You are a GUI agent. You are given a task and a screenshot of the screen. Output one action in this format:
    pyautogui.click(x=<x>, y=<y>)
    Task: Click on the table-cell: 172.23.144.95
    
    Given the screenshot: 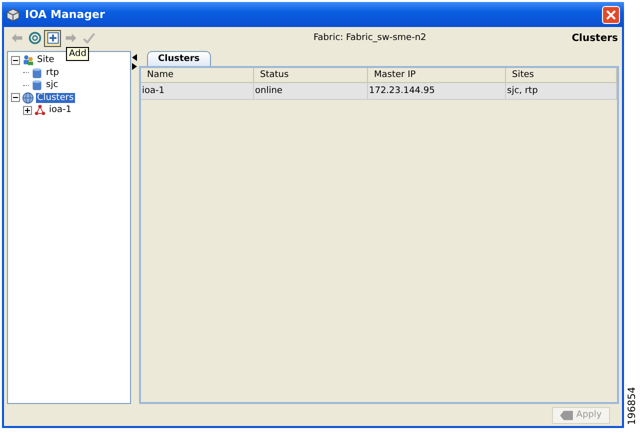 What is the action you would take?
    pyautogui.click(x=437, y=91)
    